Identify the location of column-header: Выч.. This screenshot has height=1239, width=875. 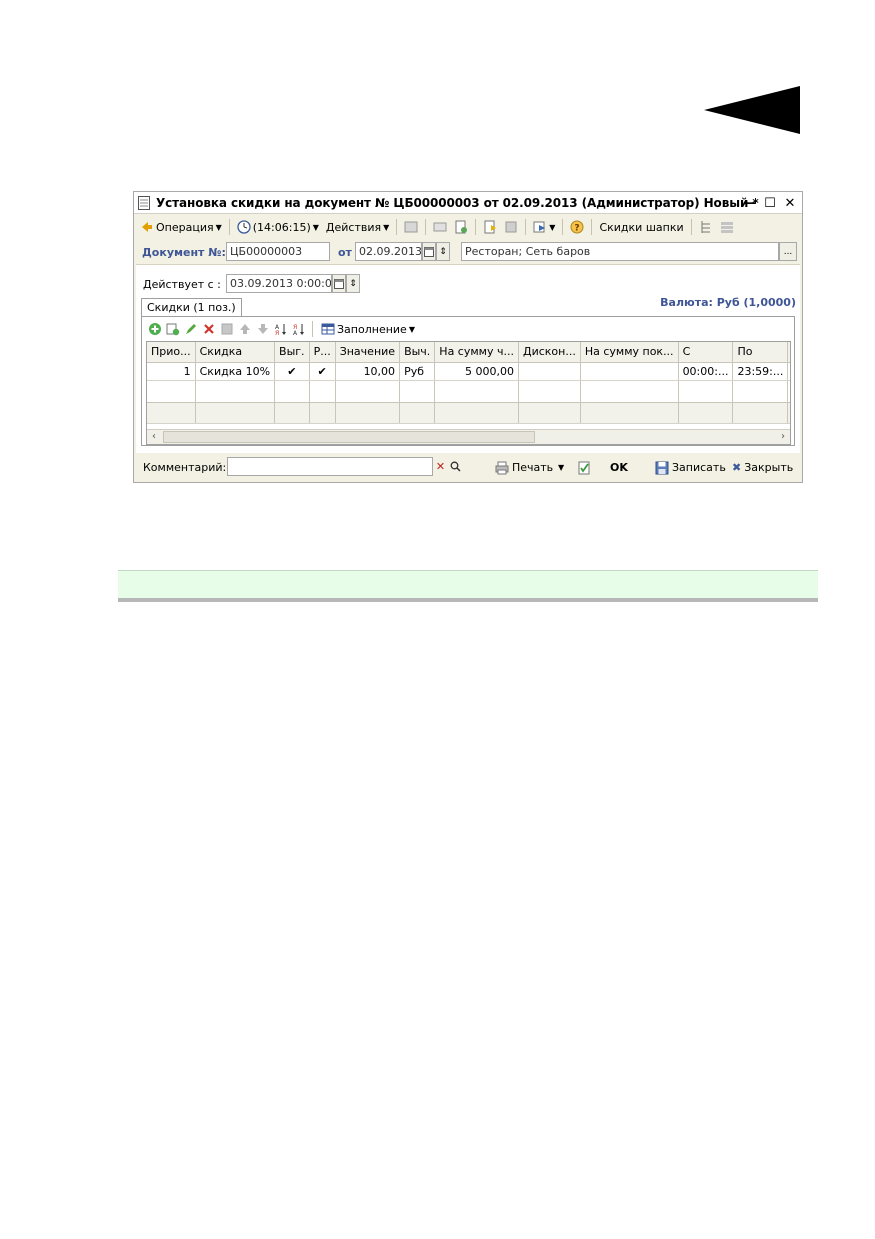
(417, 352).